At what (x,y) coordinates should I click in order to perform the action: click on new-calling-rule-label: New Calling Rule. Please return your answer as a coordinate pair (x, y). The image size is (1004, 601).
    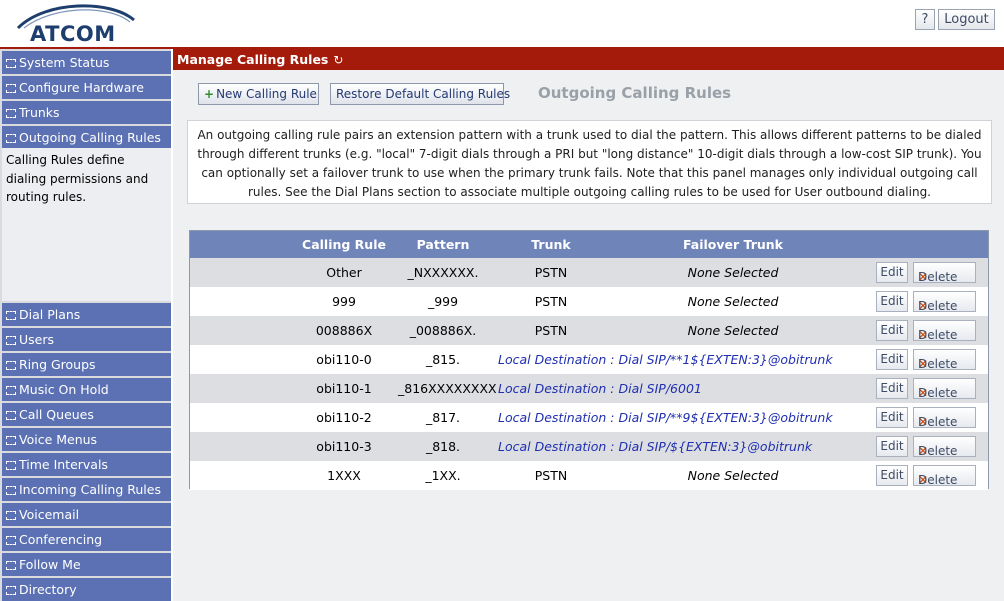
    Looking at the image, I should click on (266, 94).